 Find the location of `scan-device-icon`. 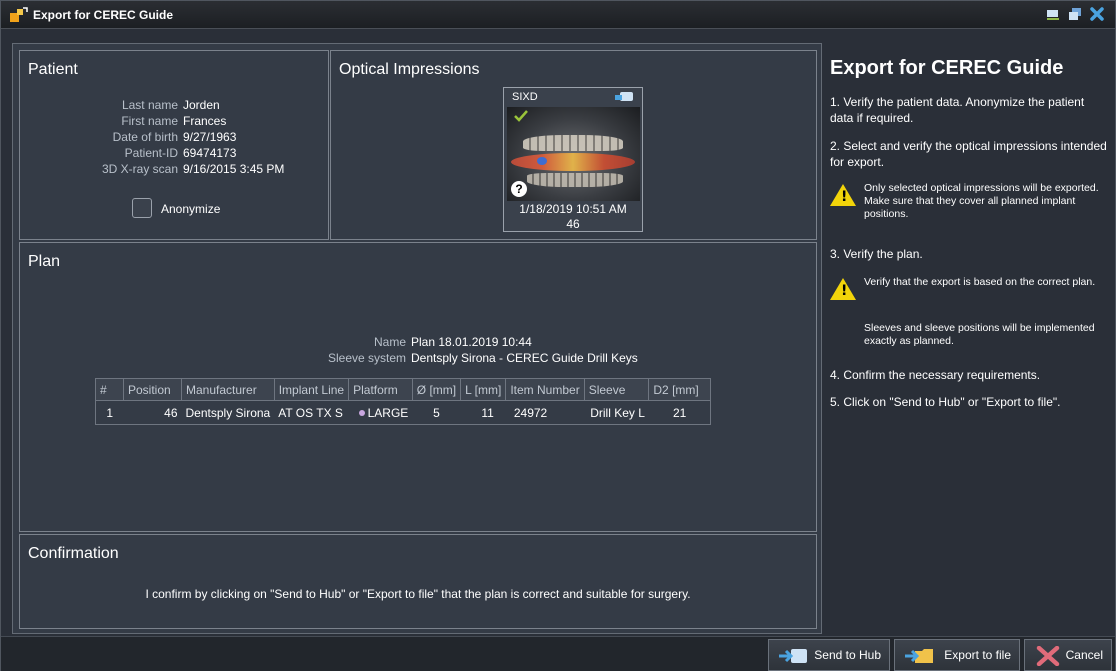

scan-device-icon is located at coordinates (624, 97).